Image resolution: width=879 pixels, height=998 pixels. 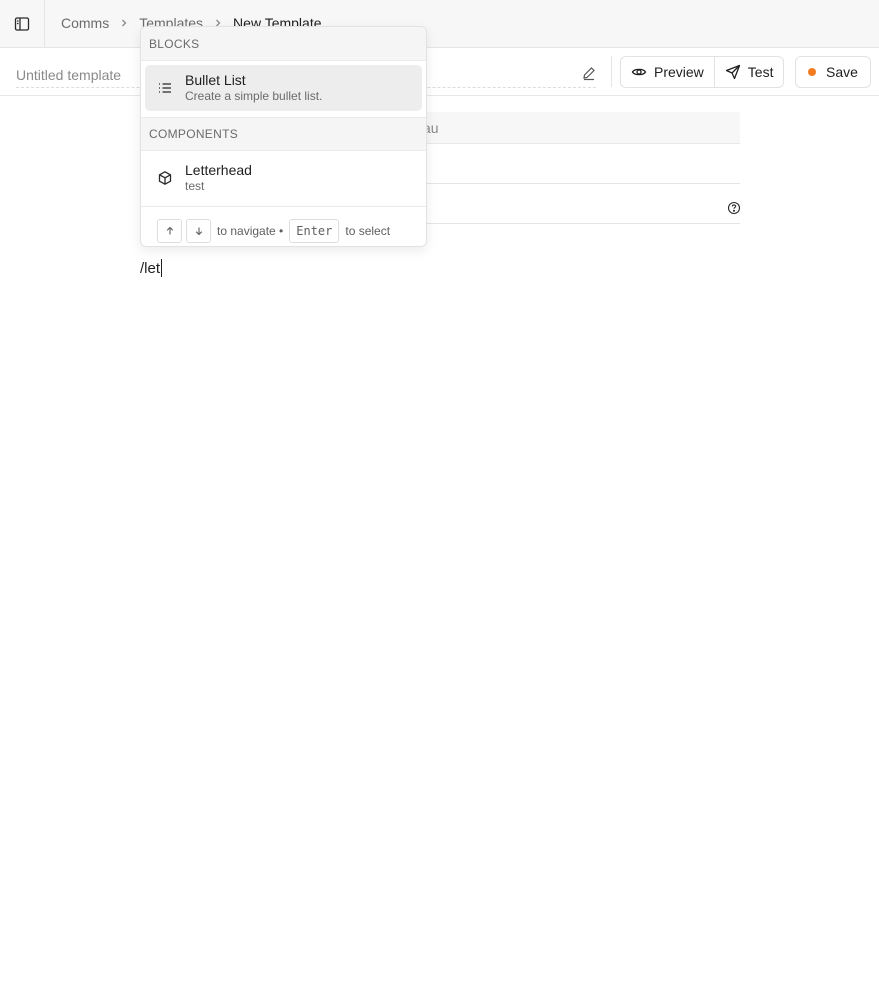 I want to click on eye-icon, so click(x=639, y=72).